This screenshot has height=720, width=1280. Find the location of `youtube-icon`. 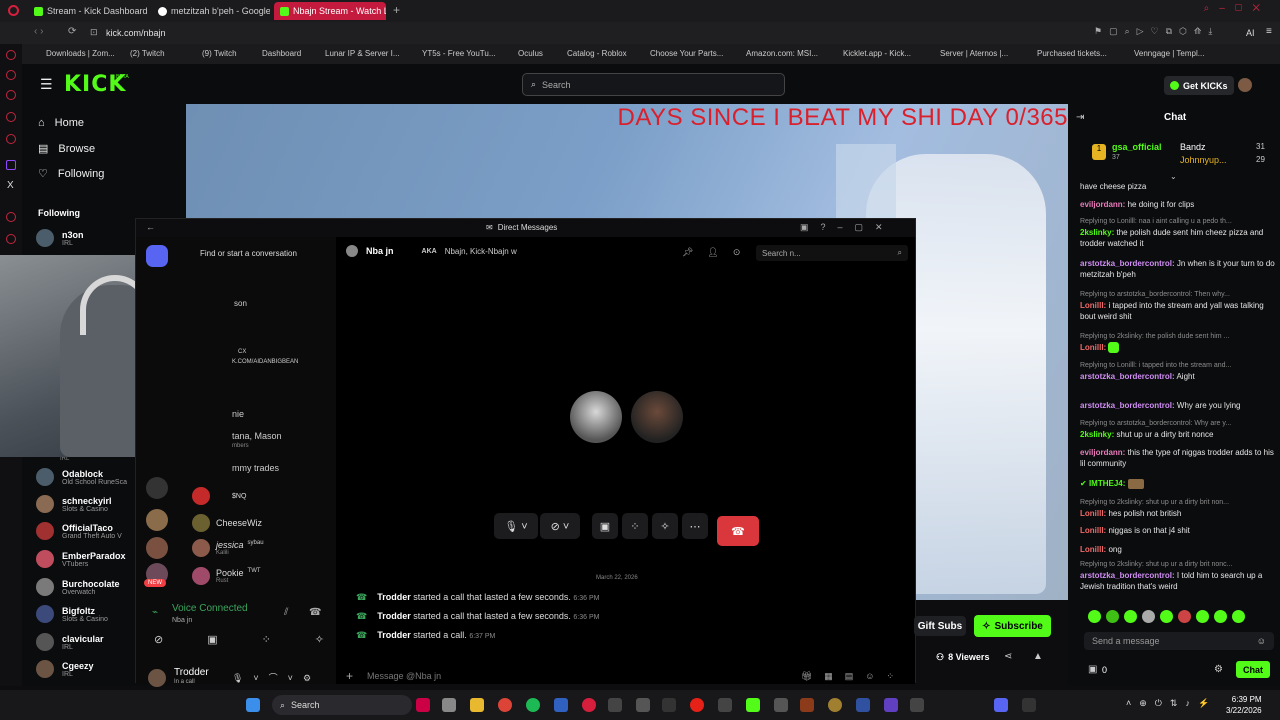

youtube-icon is located at coordinates (697, 705).